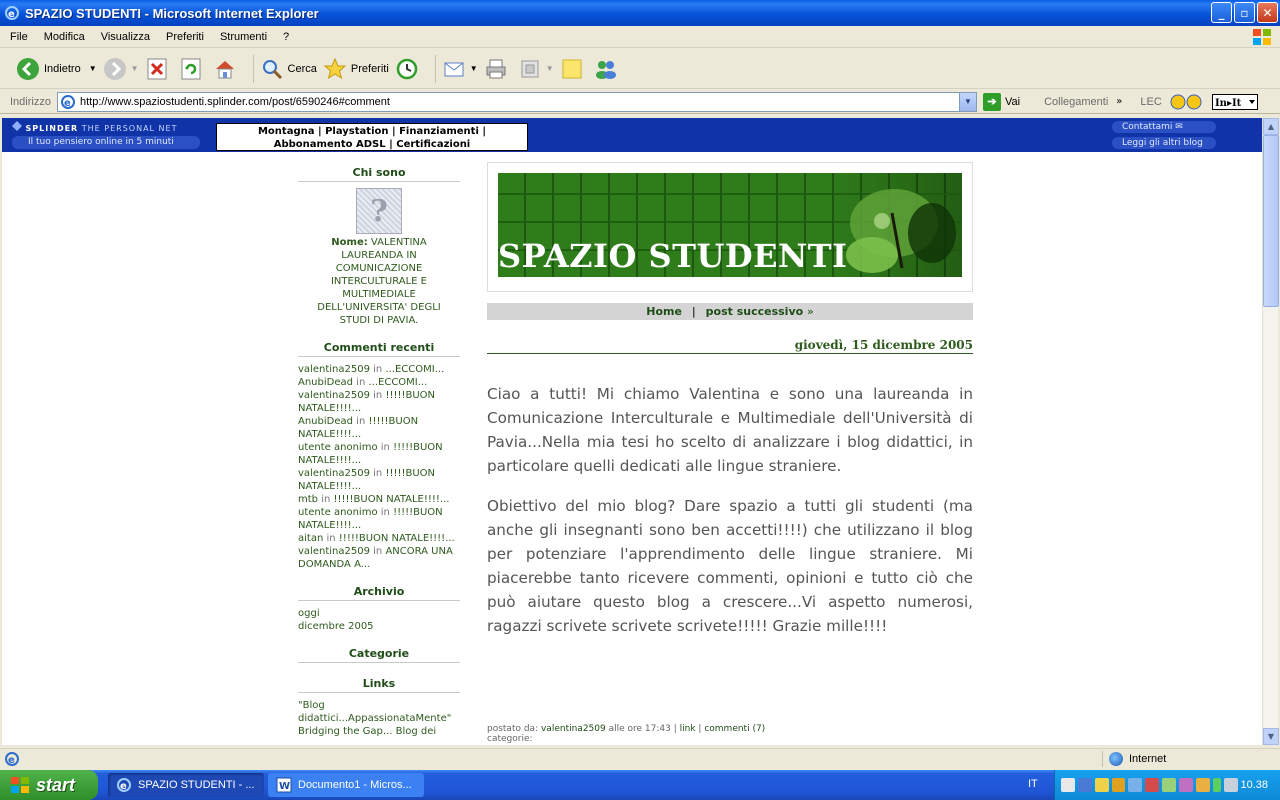 The image size is (1280, 800). What do you see at coordinates (372, 131) in the screenshot?
I see `ad-line-1: Montagna | Playstation | Finanziamenti |` at bounding box center [372, 131].